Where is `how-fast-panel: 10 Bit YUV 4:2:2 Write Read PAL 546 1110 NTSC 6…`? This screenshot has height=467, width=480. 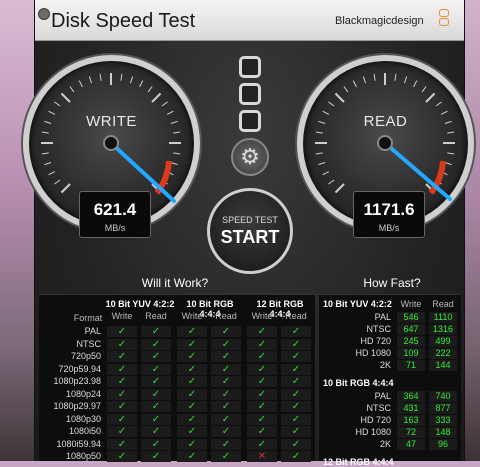
how-fast-panel: 10 Bit YUV 4:2:2 Write Read PAL 546 1110 NTSC 6… is located at coordinates (390, 380).